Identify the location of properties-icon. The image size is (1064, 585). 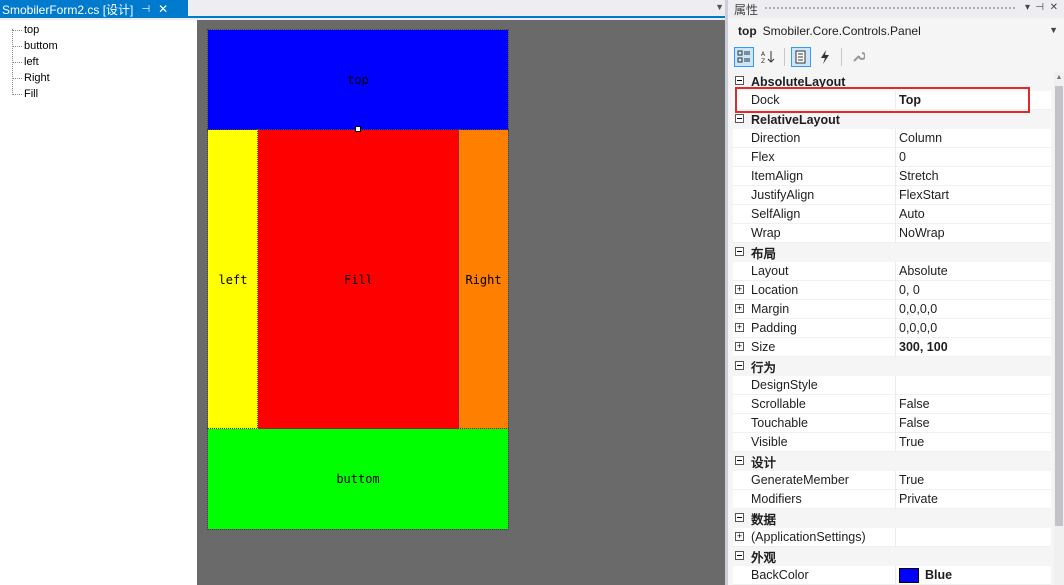
(801, 57).